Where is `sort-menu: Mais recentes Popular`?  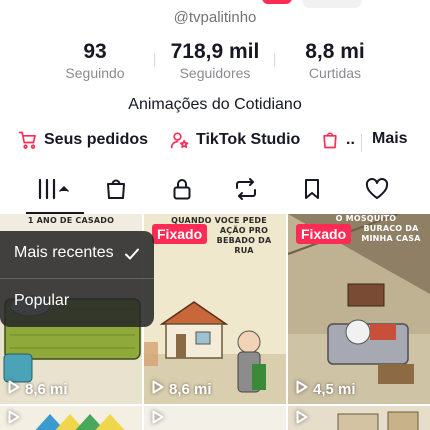 sort-menu: Mais recentes Popular is located at coordinates (77, 279).